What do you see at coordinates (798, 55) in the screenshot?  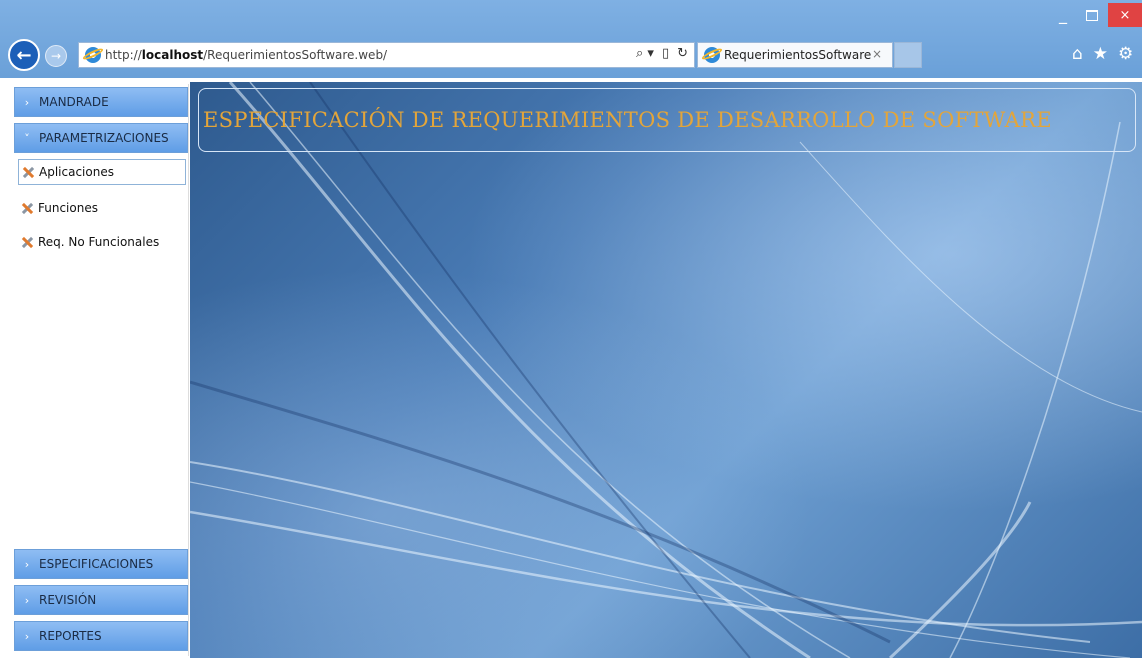 I see `tab-title: RequerimientosSoftware` at bounding box center [798, 55].